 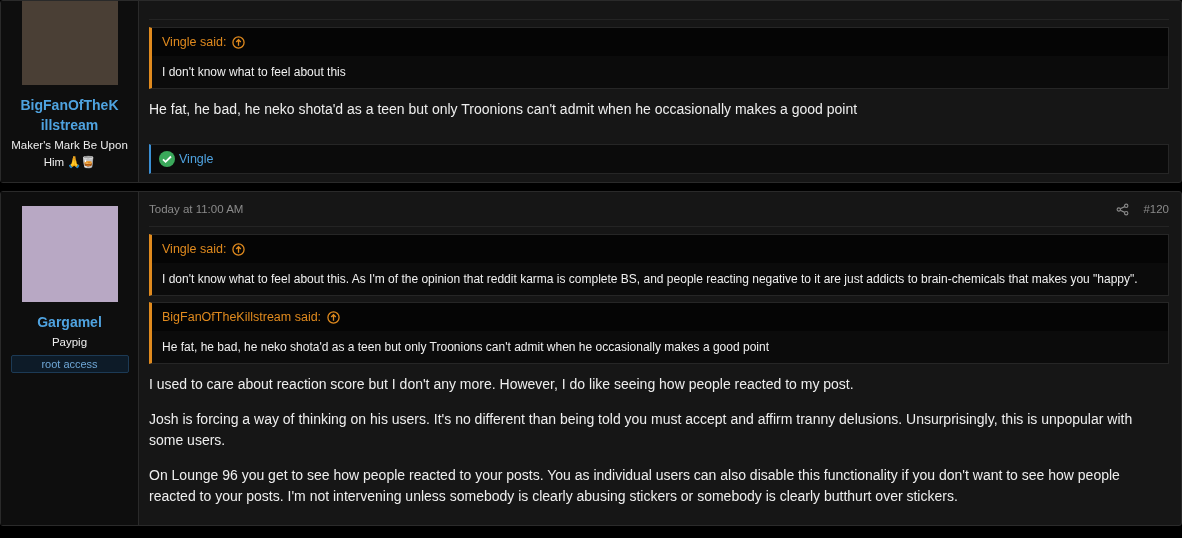 What do you see at coordinates (196, 159) in the screenshot?
I see `reaction-user-link: Vingle` at bounding box center [196, 159].